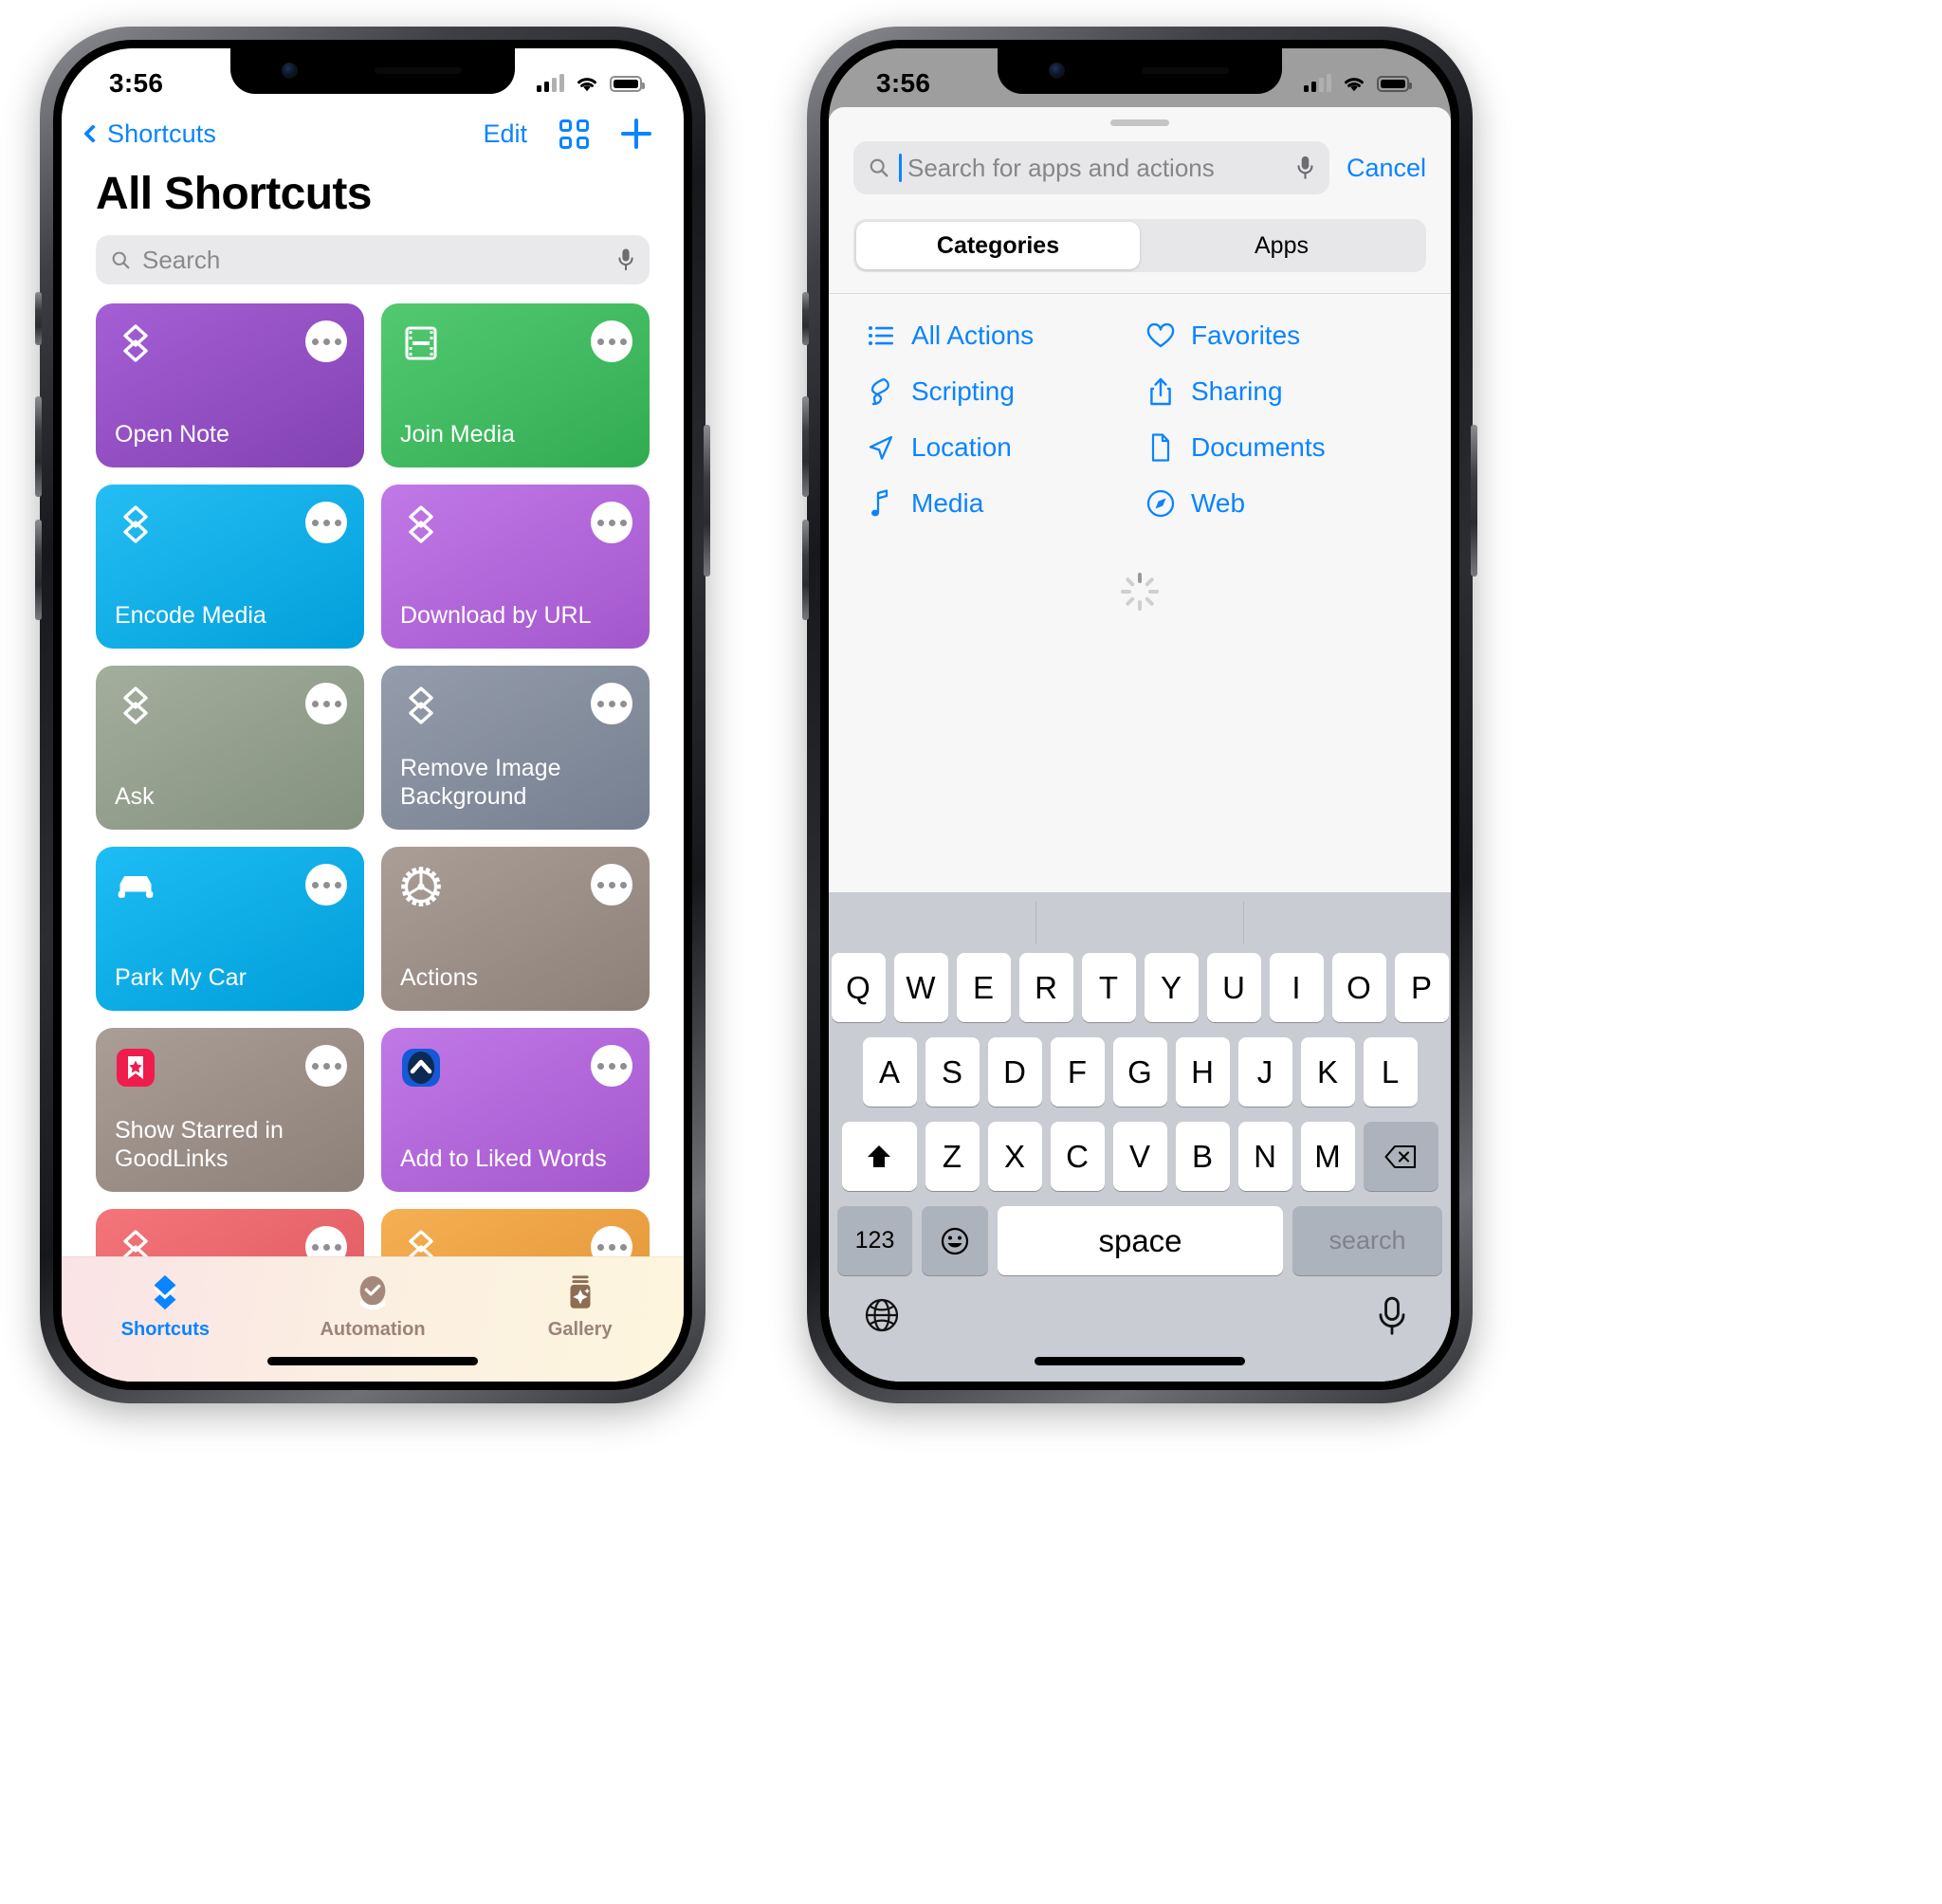 This screenshot has width=1942, height=1904. Describe the element at coordinates (1108, 987) in the screenshot. I see `key-t: T` at that location.